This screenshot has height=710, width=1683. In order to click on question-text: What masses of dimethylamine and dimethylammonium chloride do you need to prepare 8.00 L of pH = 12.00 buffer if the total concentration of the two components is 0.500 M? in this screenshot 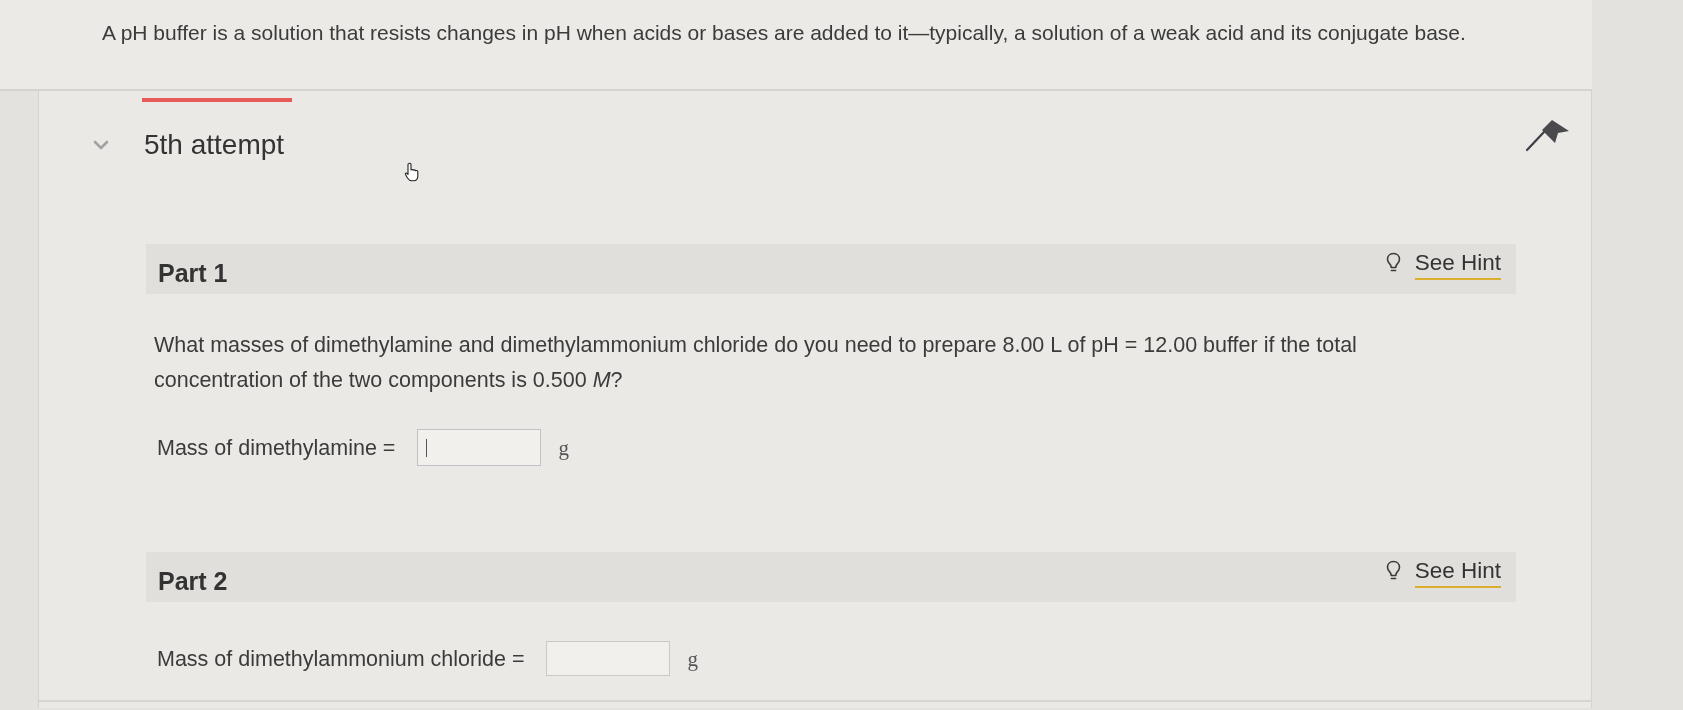, I will do `click(756, 363)`.